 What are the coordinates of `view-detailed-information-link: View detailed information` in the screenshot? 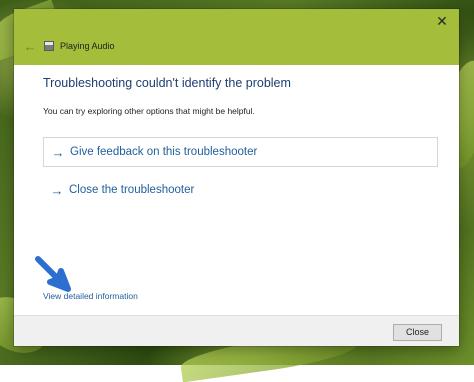 It's located at (90, 296).